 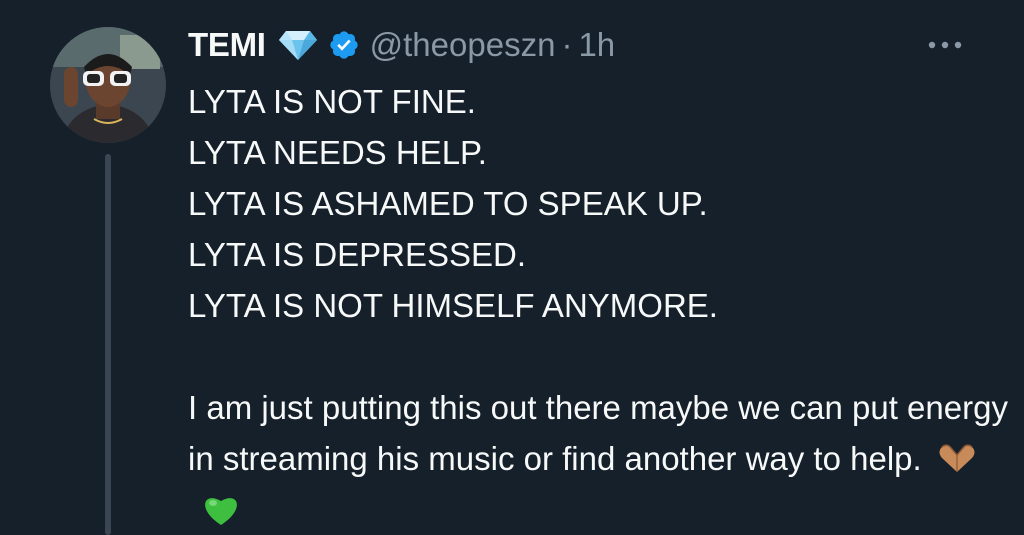 What do you see at coordinates (298, 45) in the screenshot?
I see `diamond-icon` at bounding box center [298, 45].